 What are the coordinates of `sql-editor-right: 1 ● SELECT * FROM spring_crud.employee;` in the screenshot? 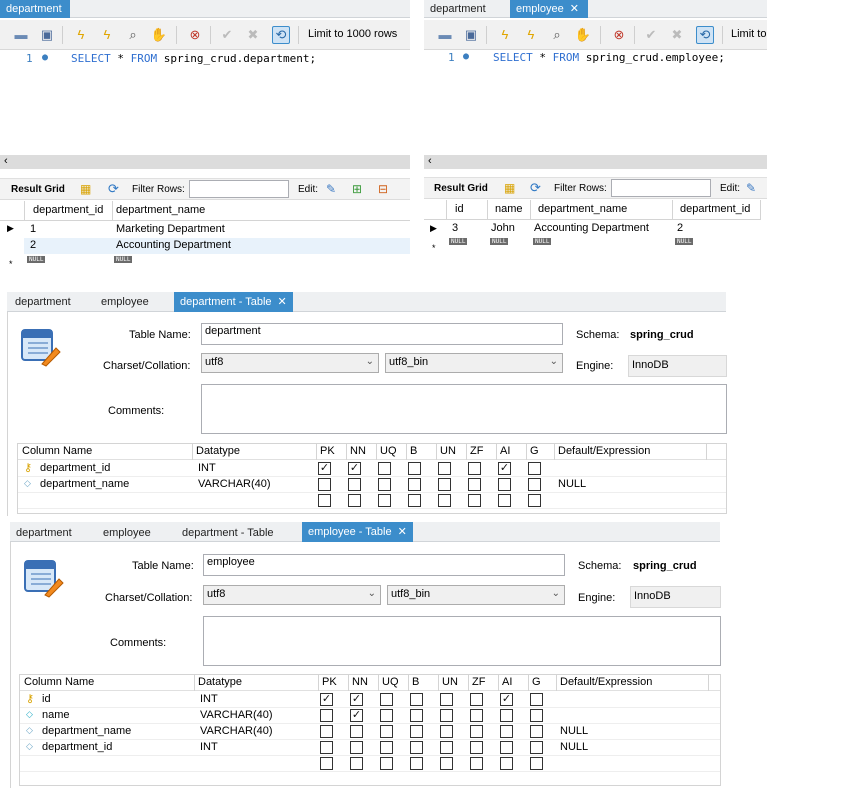 It's located at (595, 101).